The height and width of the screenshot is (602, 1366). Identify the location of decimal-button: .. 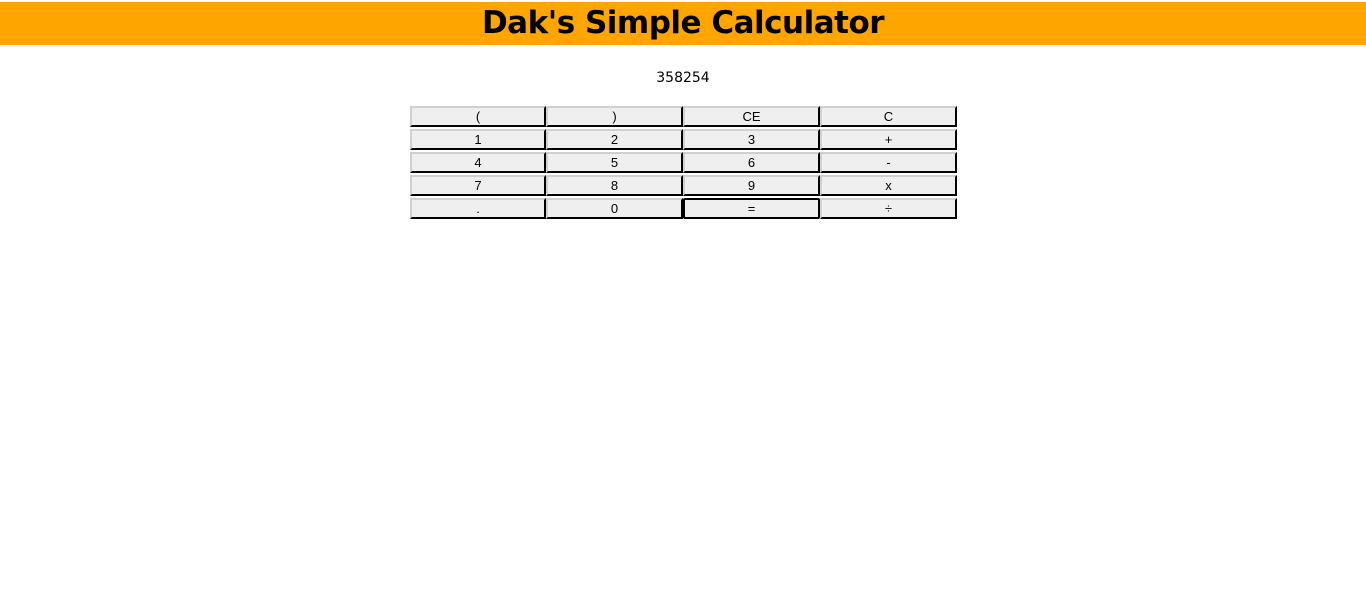
(478, 208).